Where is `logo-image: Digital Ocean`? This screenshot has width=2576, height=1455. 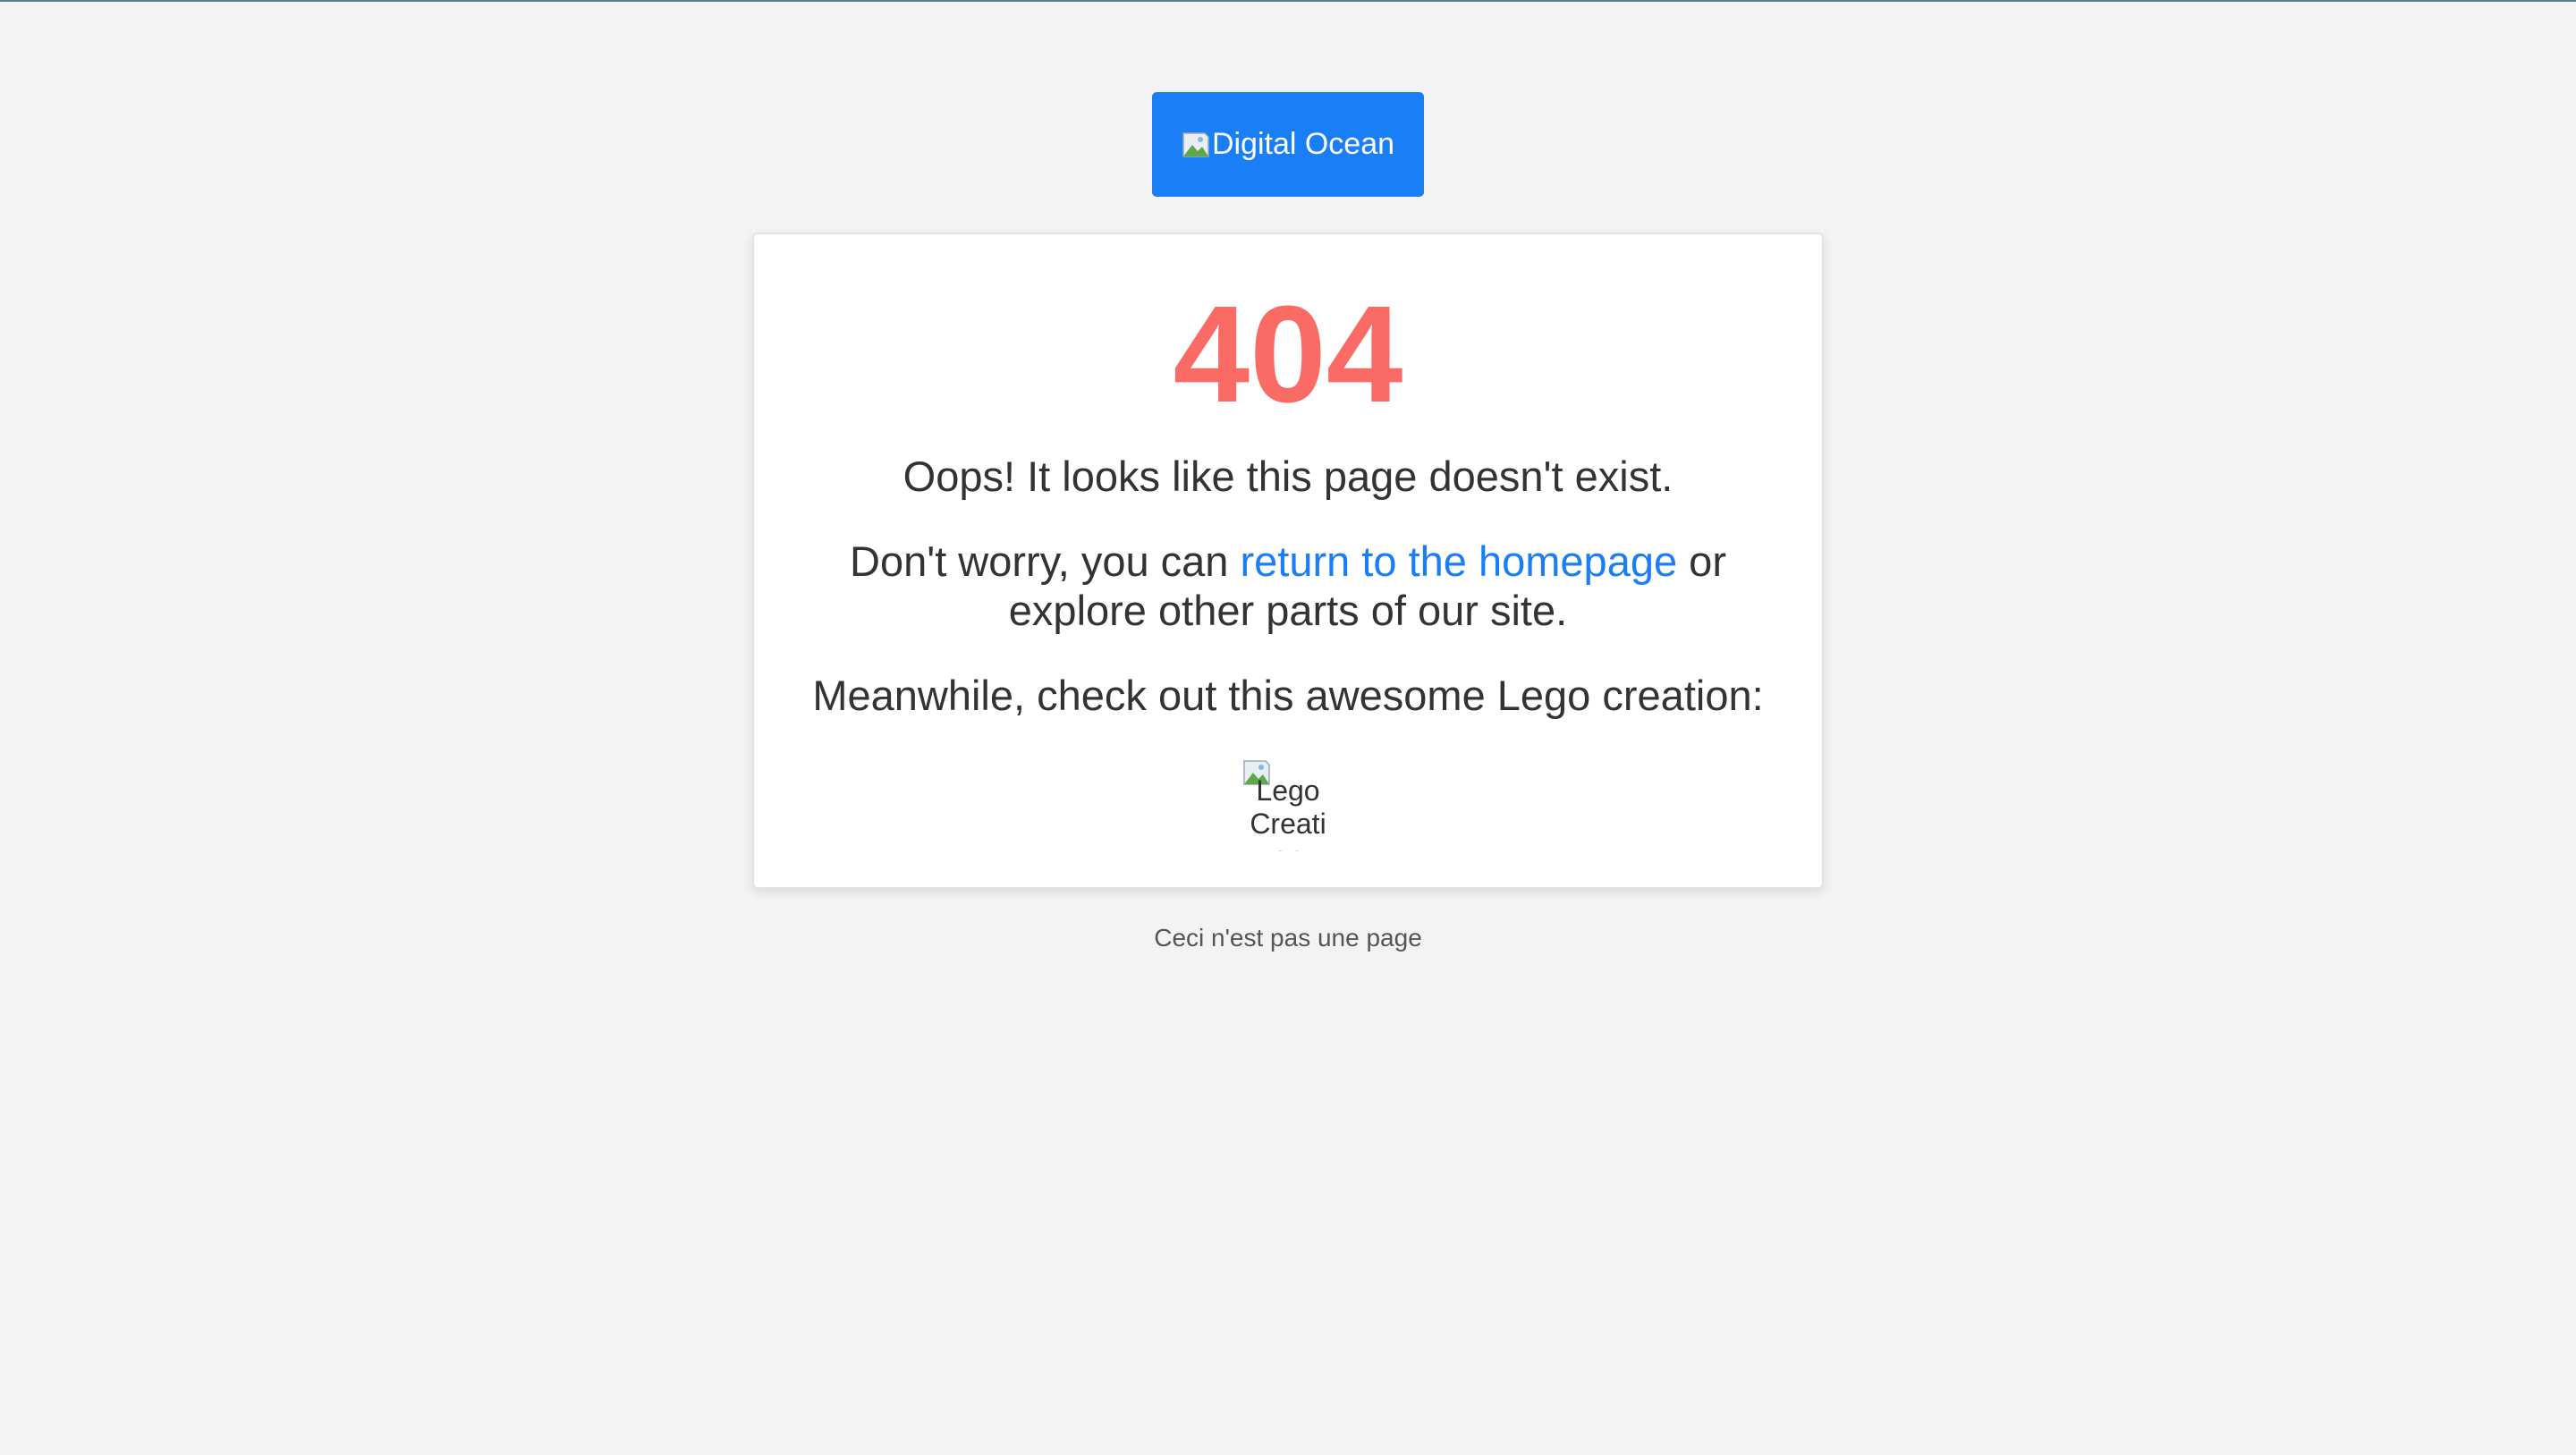
logo-image: Digital Ocean is located at coordinates (1288, 144).